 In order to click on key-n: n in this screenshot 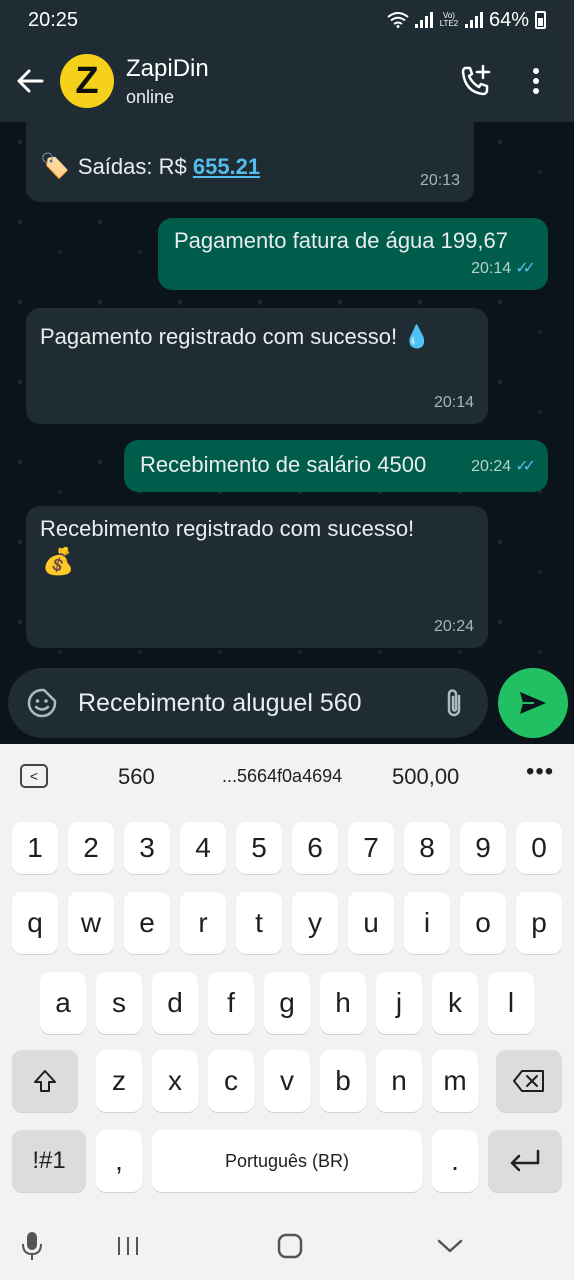, I will do `click(399, 1081)`.